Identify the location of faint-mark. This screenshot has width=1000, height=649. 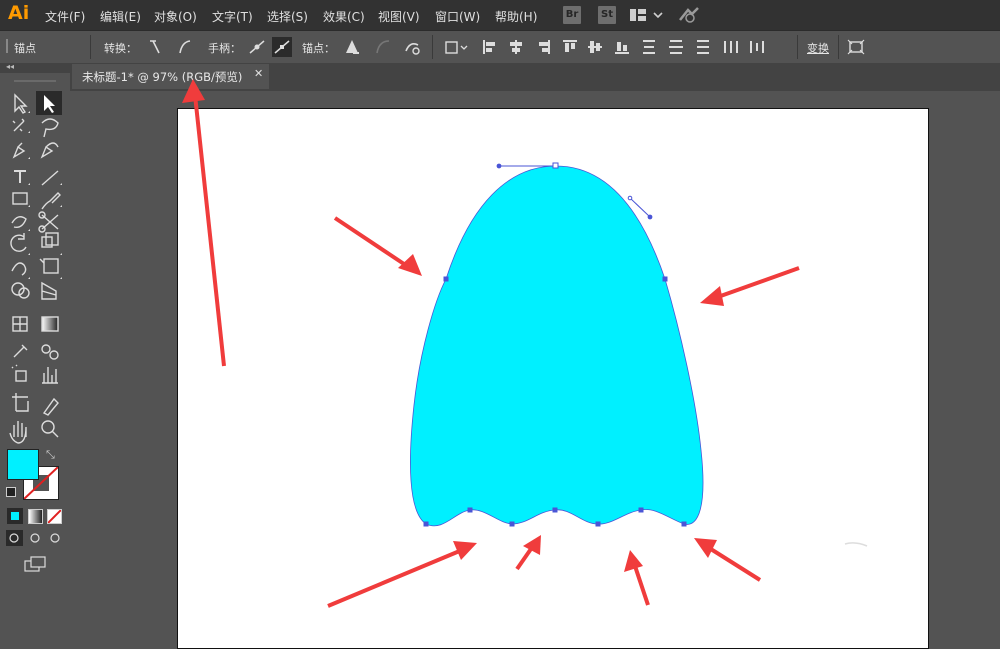
(856, 544).